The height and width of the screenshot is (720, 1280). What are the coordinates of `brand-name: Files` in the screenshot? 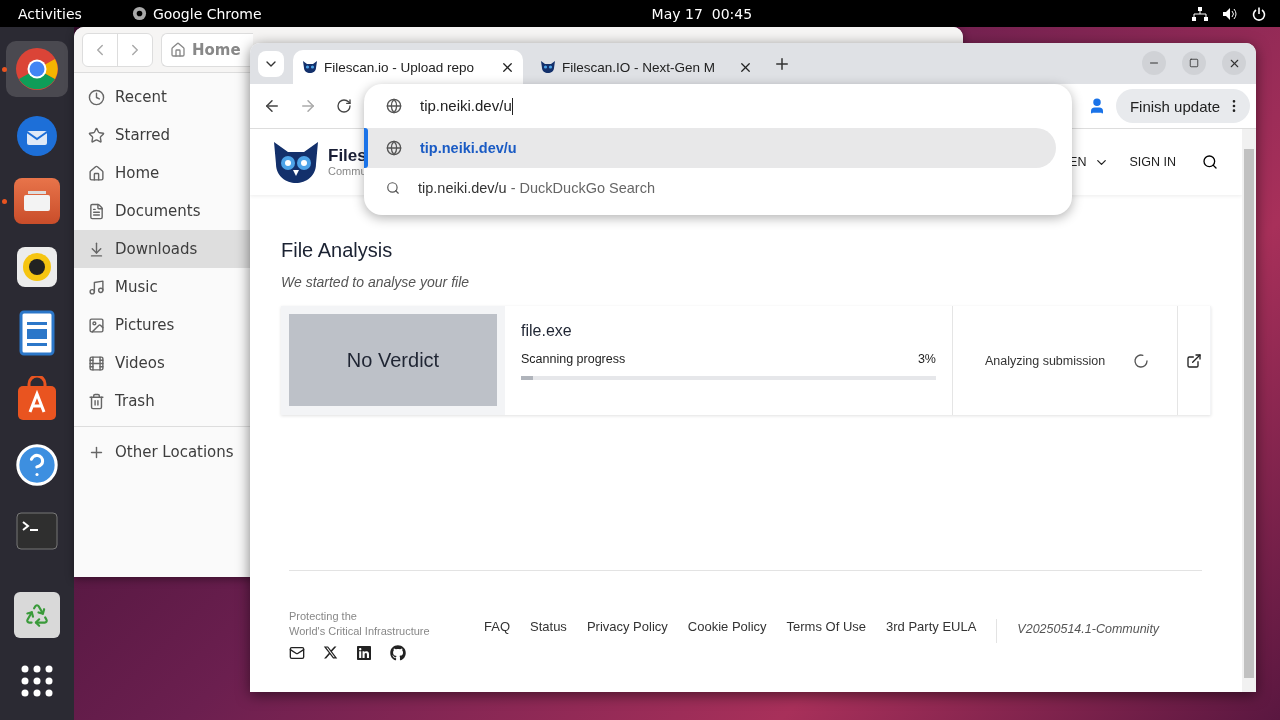 It's located at (347, 155).